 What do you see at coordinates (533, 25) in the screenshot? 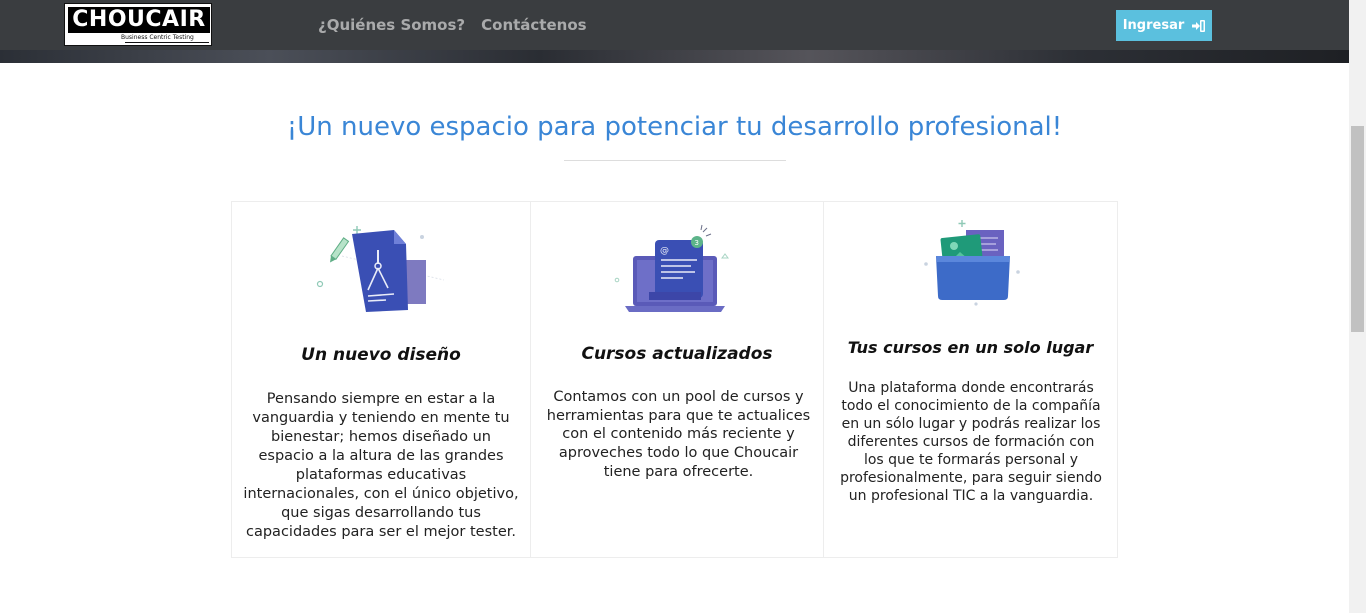
I see `nav-link-contactenos: Contáctenos` at bounding box center [533, 25].